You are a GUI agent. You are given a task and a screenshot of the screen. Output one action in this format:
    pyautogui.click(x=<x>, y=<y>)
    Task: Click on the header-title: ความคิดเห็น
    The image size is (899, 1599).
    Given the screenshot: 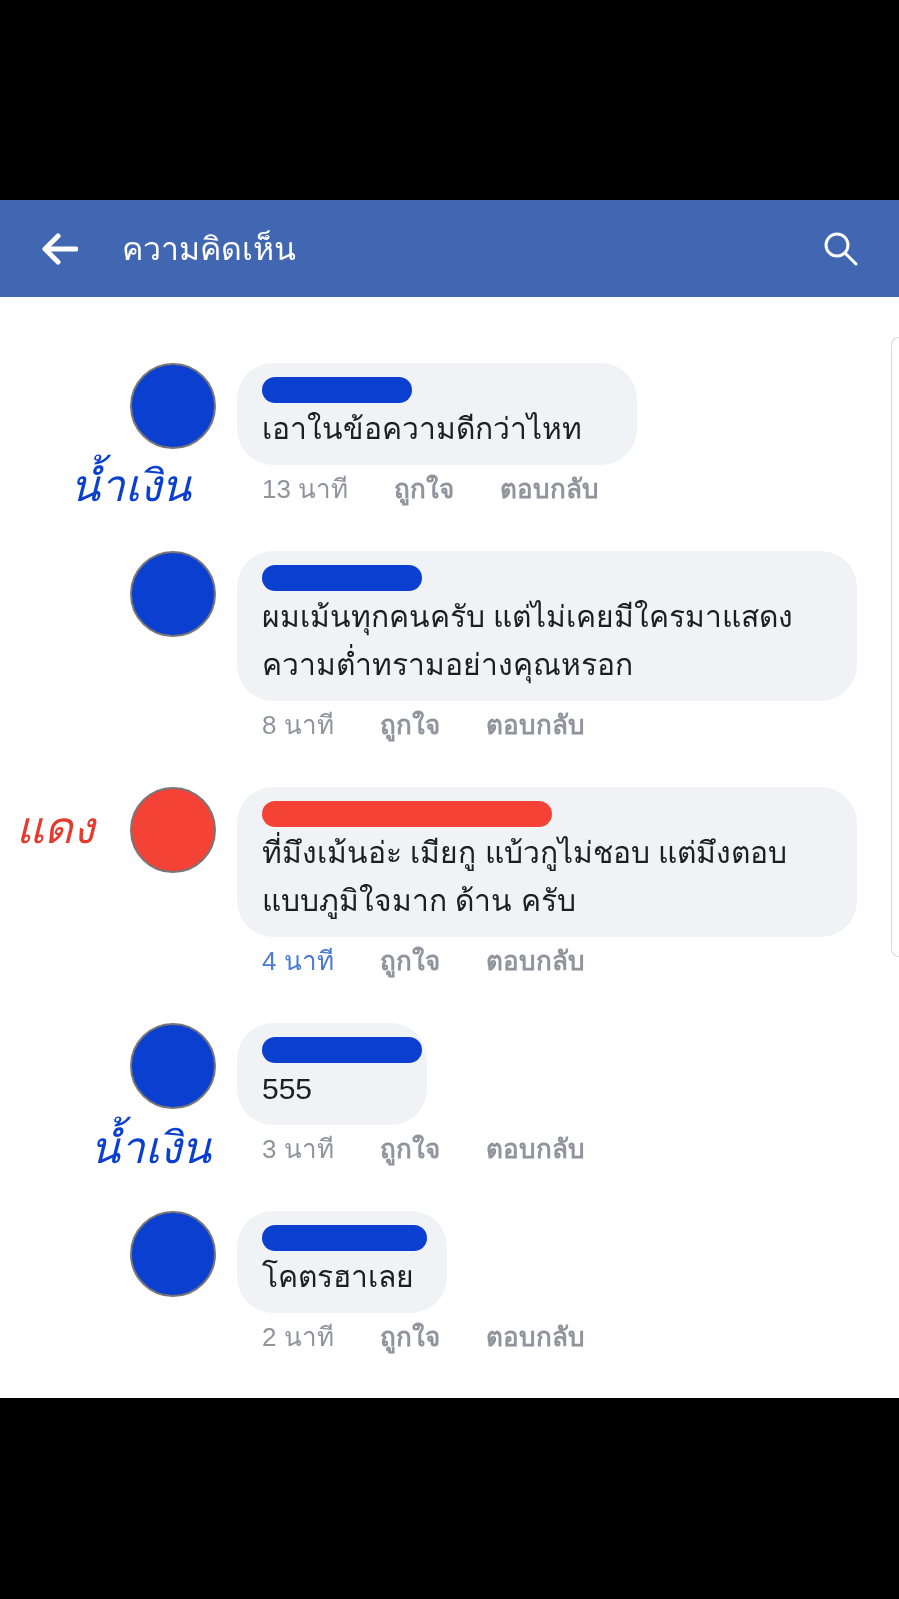 What is the action you would take?
    pyautogui.click(x=209, y=249)
    